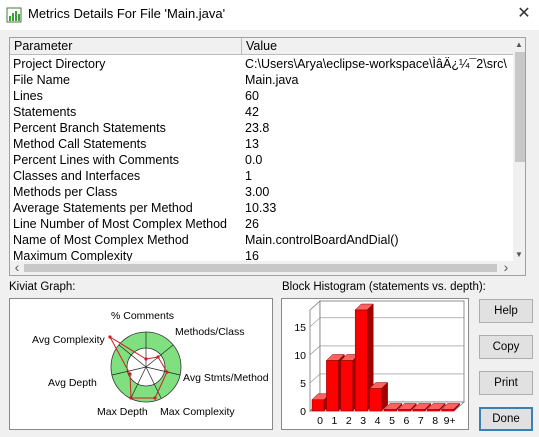 This screenshot has width=539, height=437. What do you see at coordinates (127, 13) in the screenshot?
I see `window-title: Metrics Details For File 'Main.java'` at bounding box center [127, 13].